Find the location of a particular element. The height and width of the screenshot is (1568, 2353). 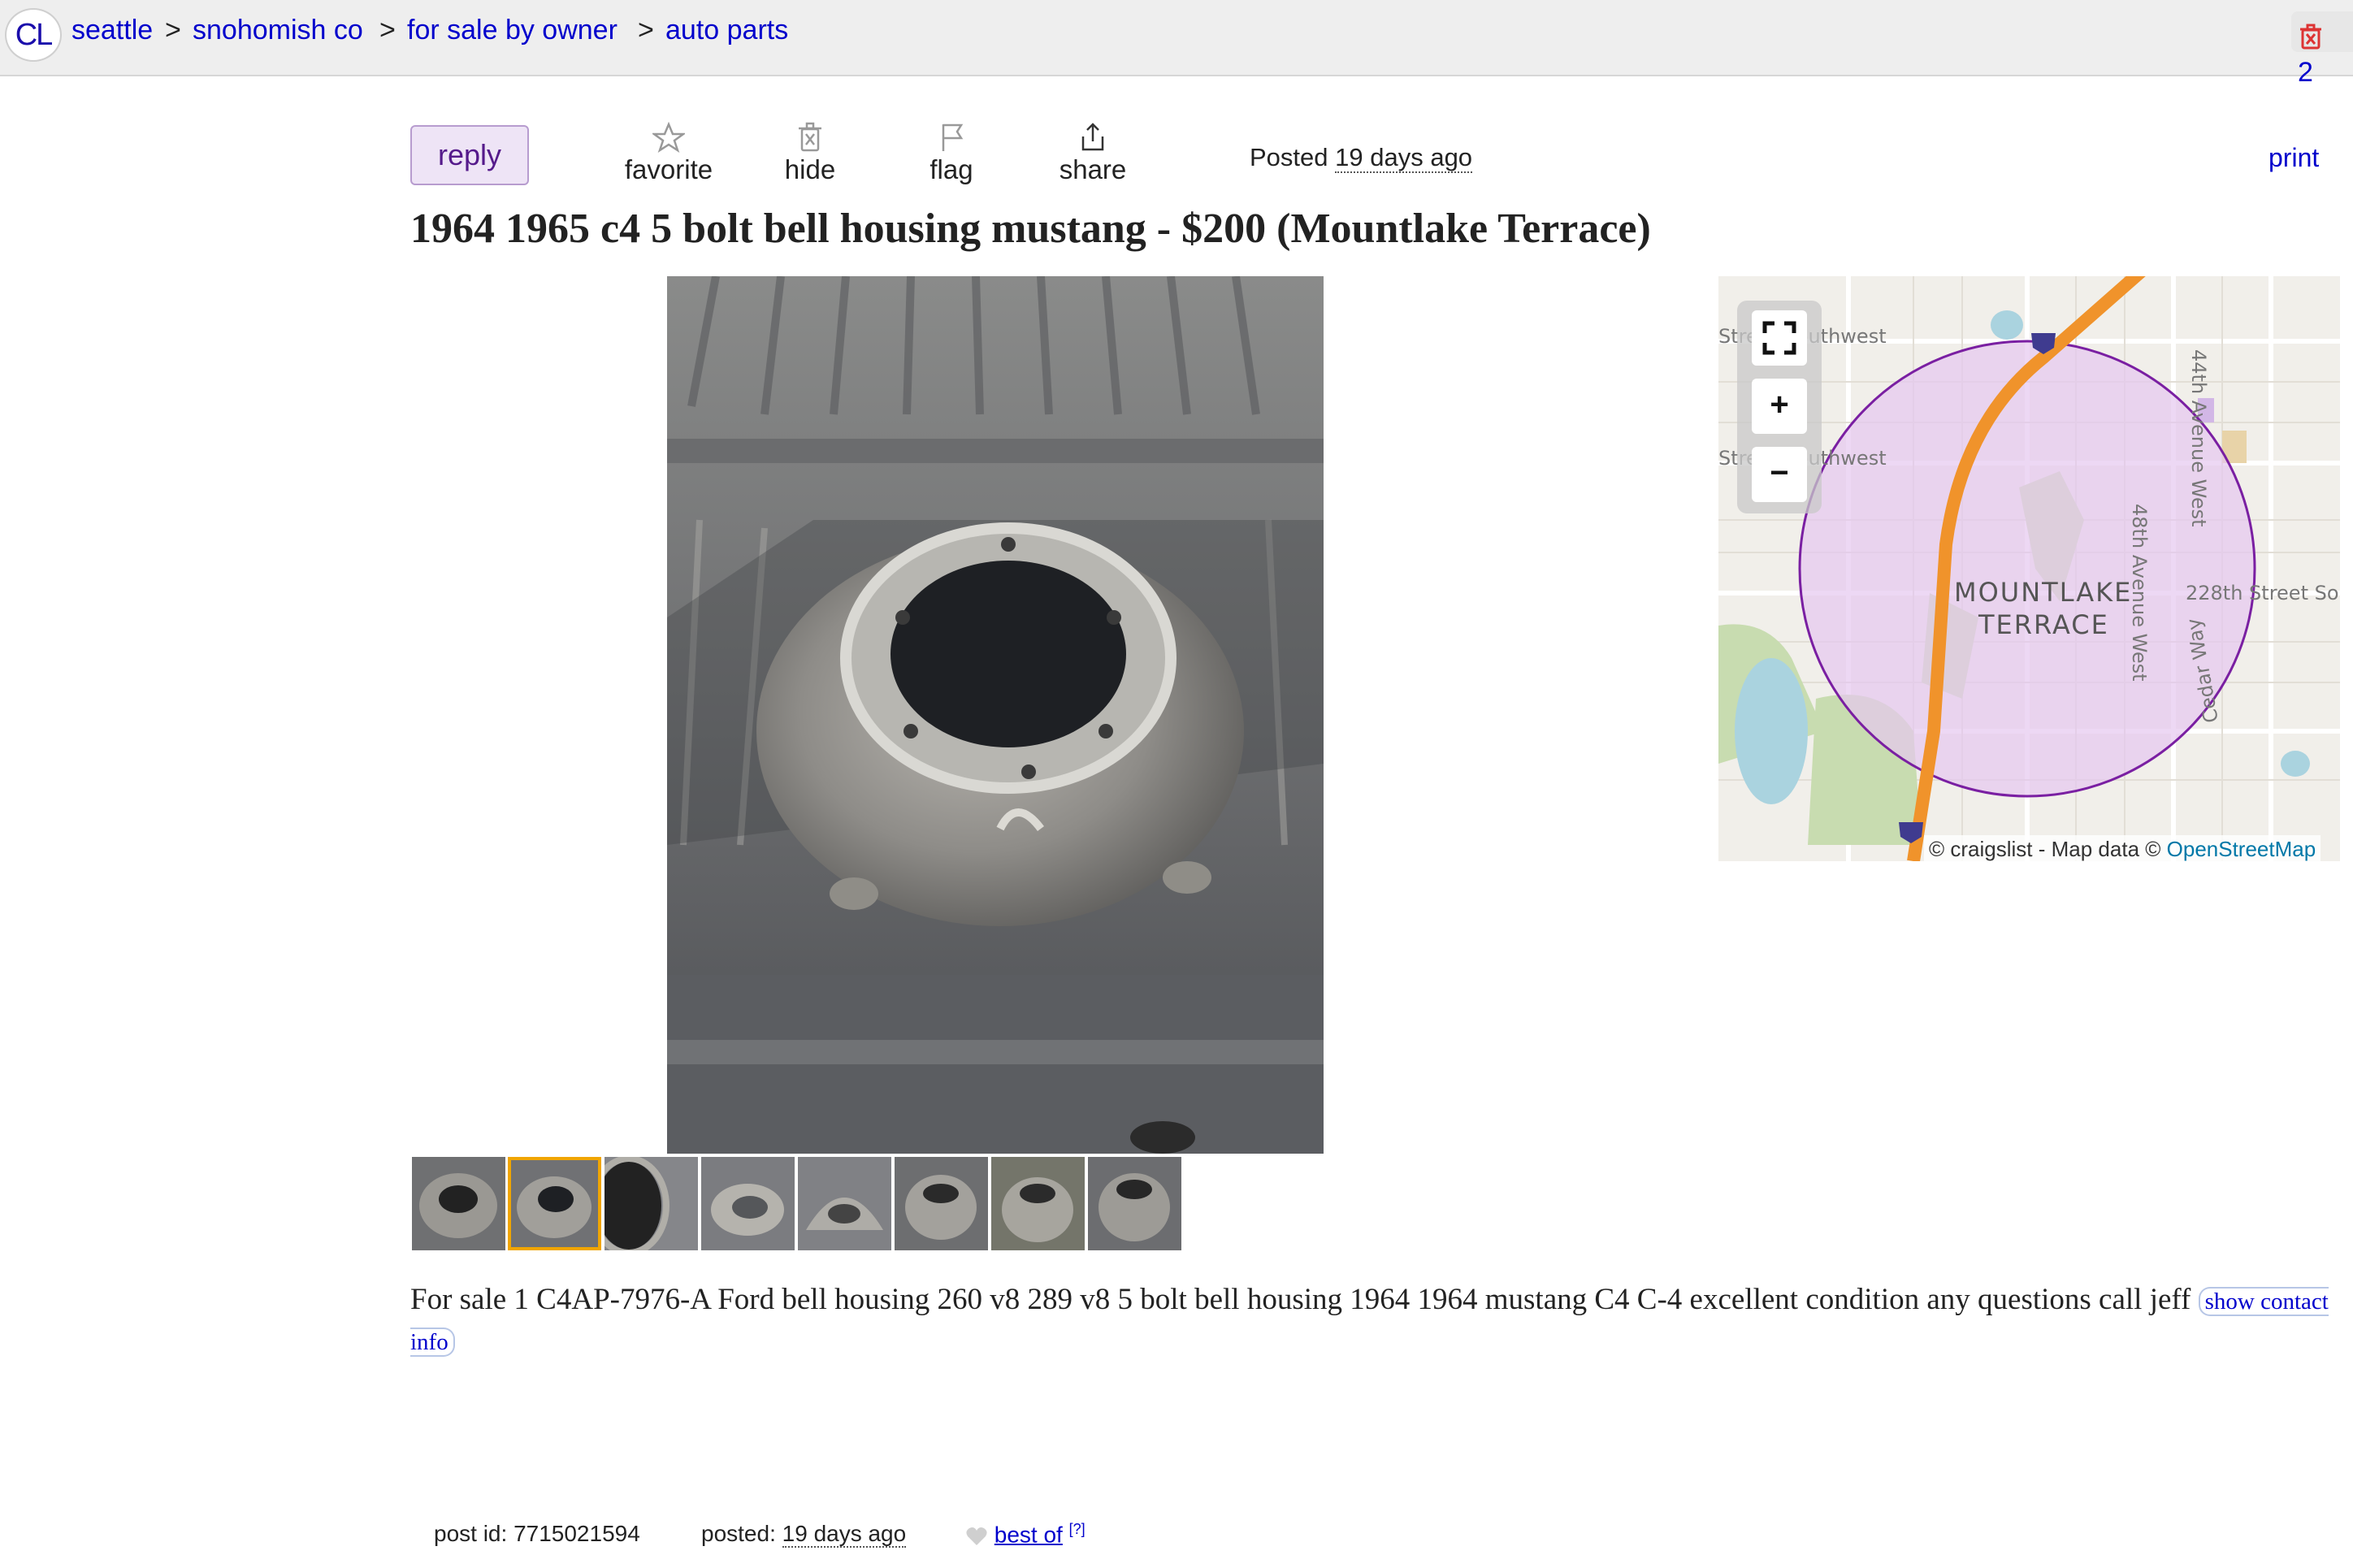

posted-prefix: Posted is located at coordinates (1289, 157).